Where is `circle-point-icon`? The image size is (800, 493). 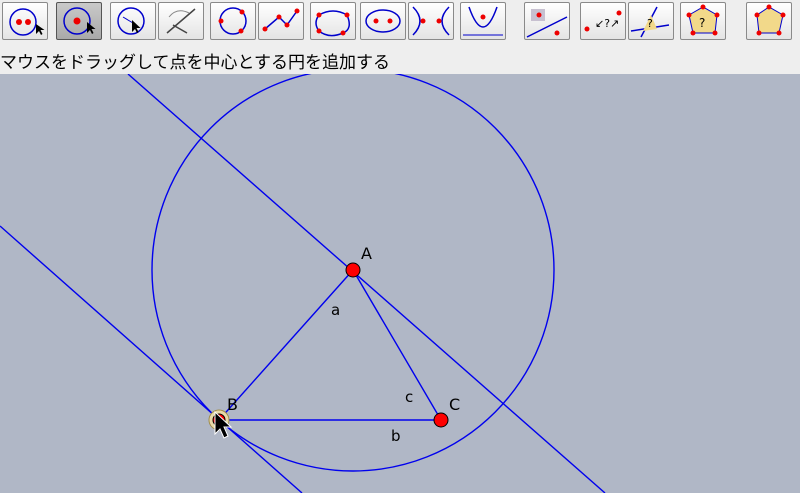 circle-point-icon is located at coordinates (131, 21).